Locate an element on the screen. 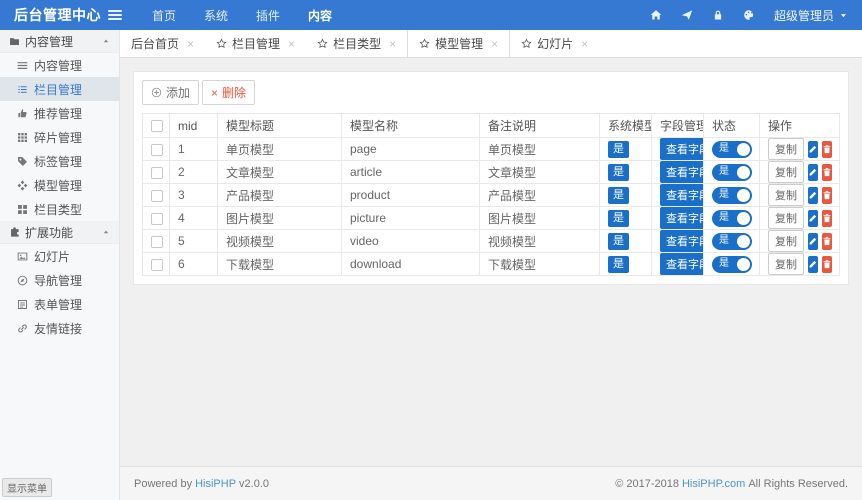 This screenshot has width=862, height=500. tab-1: 栏目管理 × is located at coordinates (255, 43).